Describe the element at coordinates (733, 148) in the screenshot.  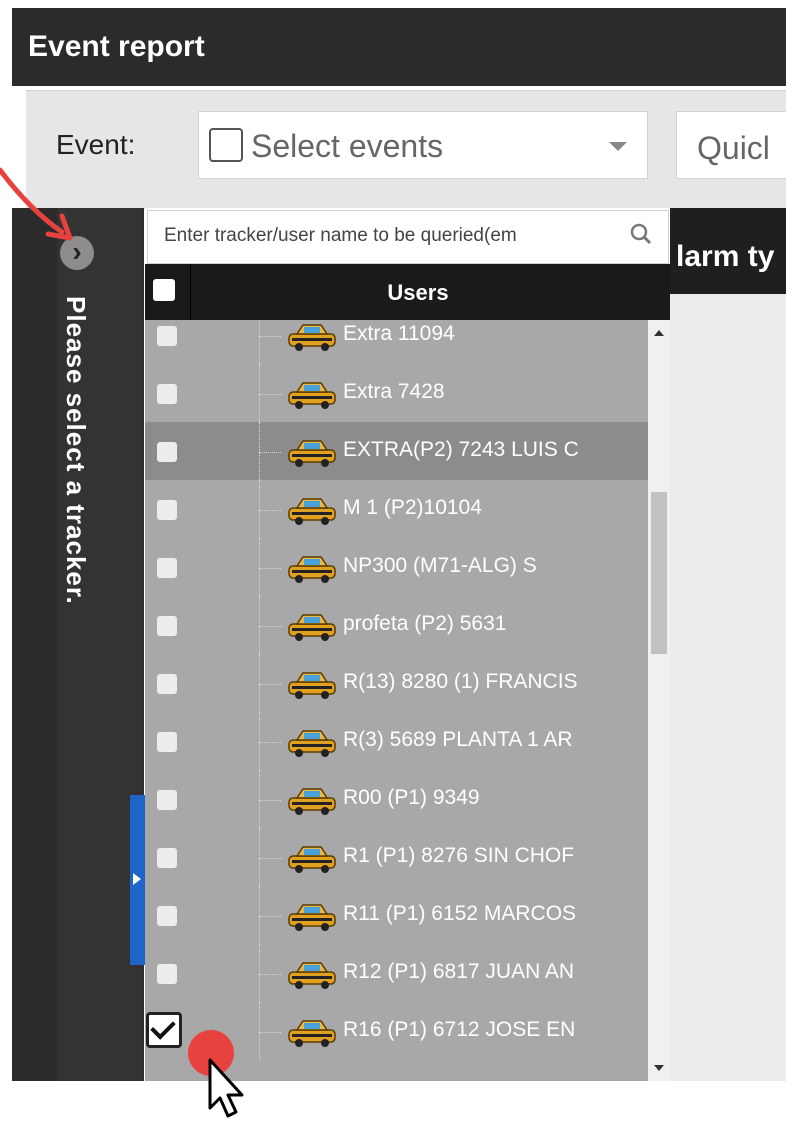
I see `quick-select-label: Quicl` at that location.